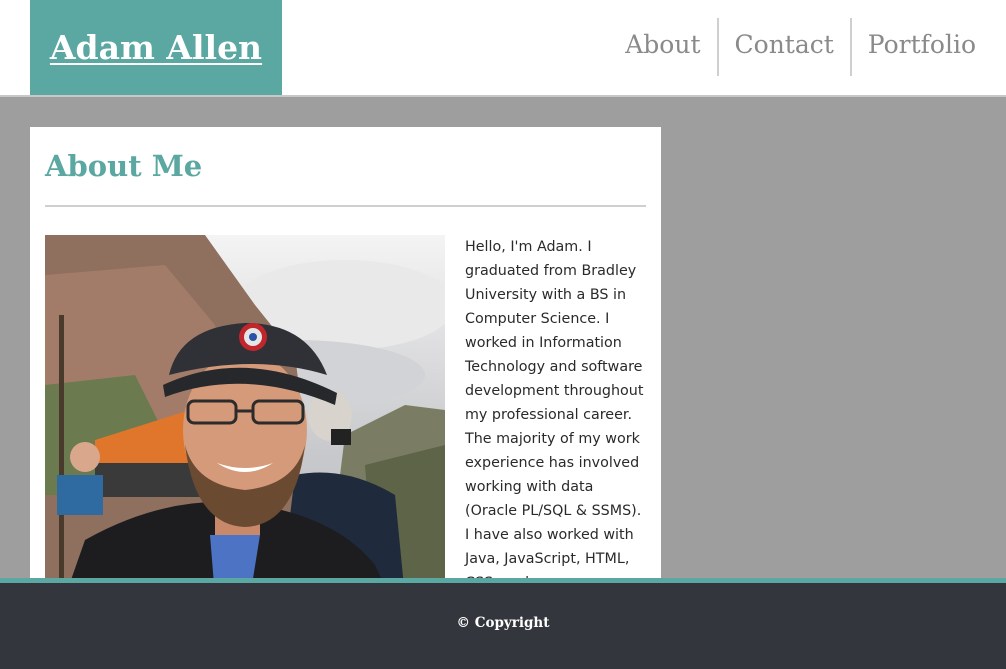  Describe the element at coordinates (912, 47) in the screenshot. I see `nav-item-portfolio: Portfolio` at that location.